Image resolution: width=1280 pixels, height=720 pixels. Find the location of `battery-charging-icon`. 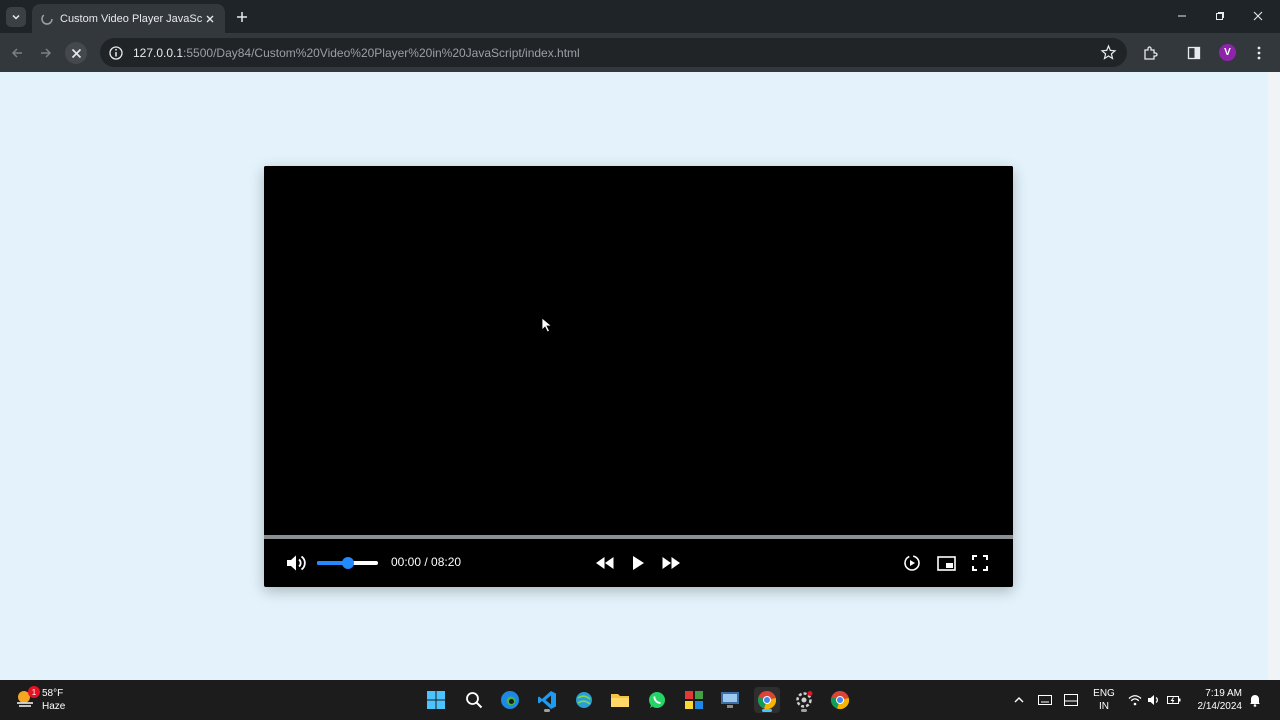

battery-charging-icon is located at coordinates (1174, 700).